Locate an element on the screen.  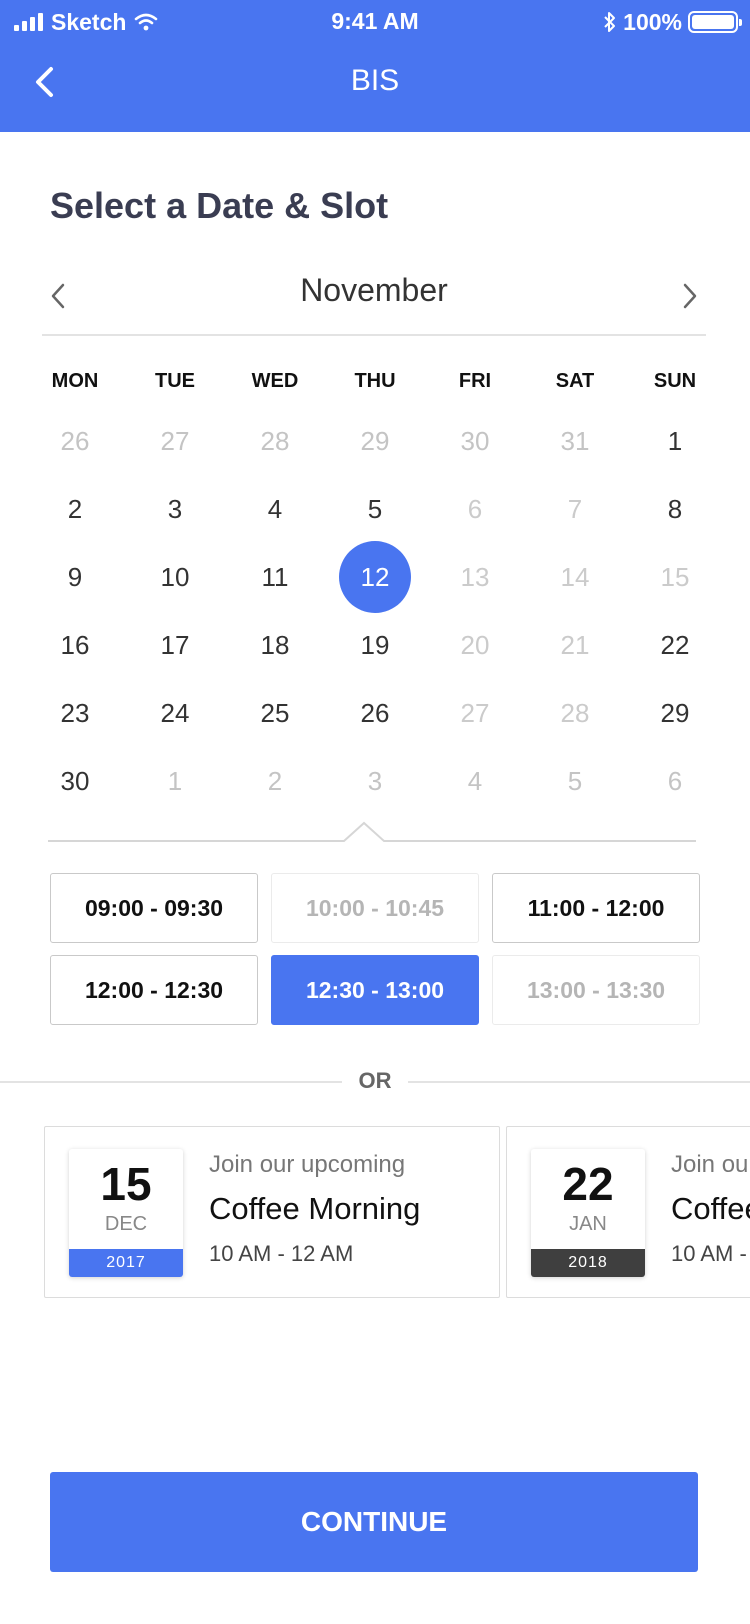
calendar-day-number: 24 is located at coordinates (175, 712).